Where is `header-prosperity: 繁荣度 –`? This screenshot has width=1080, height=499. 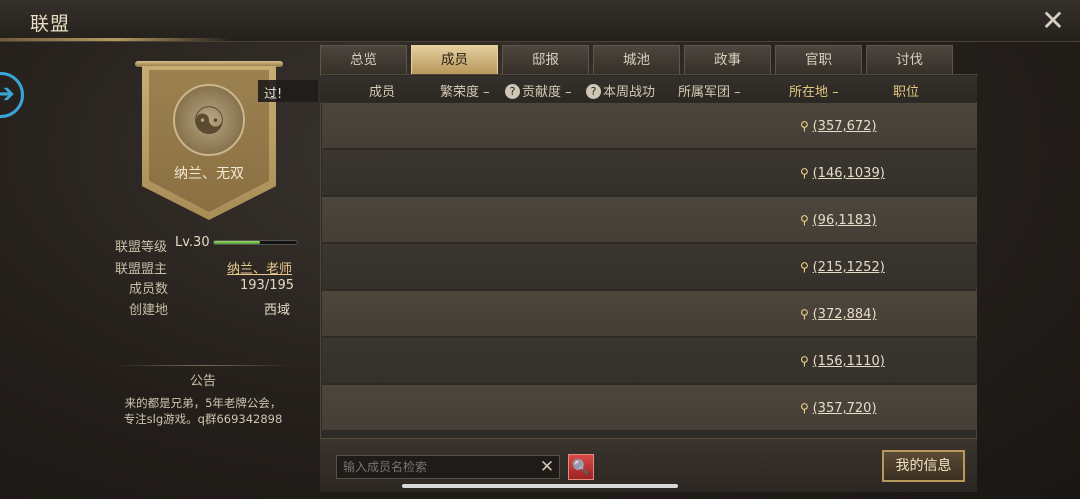 header-prosperity: 繁荣度 – is located at coordinates (465, 90).